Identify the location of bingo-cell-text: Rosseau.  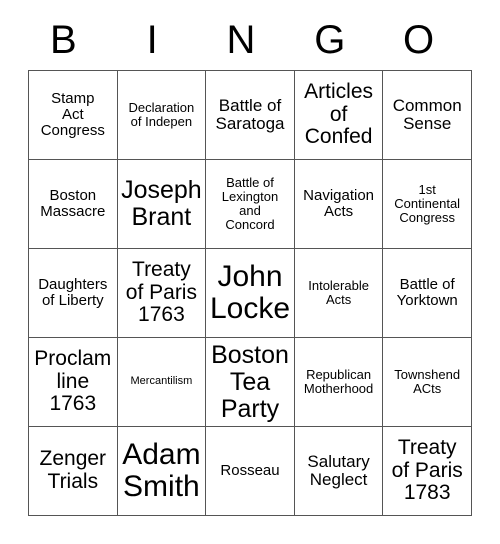
(250, 470).